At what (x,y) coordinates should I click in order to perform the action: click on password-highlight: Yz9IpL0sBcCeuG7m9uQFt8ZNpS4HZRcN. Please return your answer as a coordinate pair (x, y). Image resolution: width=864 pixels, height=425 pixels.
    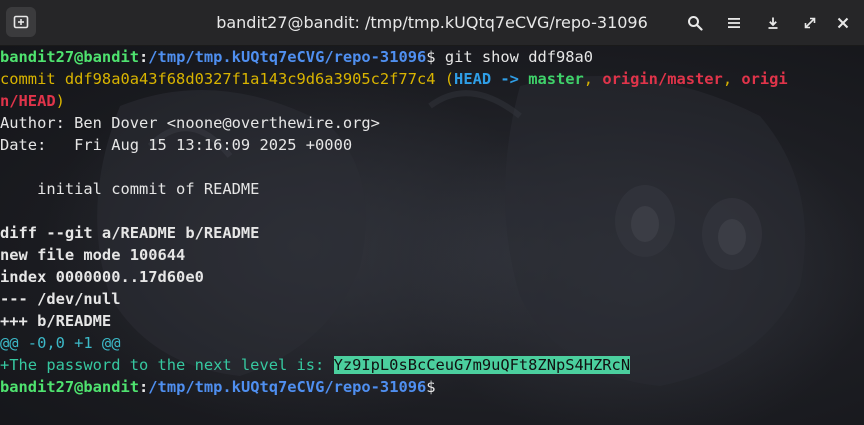
    Looking at the image, I should click on (482, 365).